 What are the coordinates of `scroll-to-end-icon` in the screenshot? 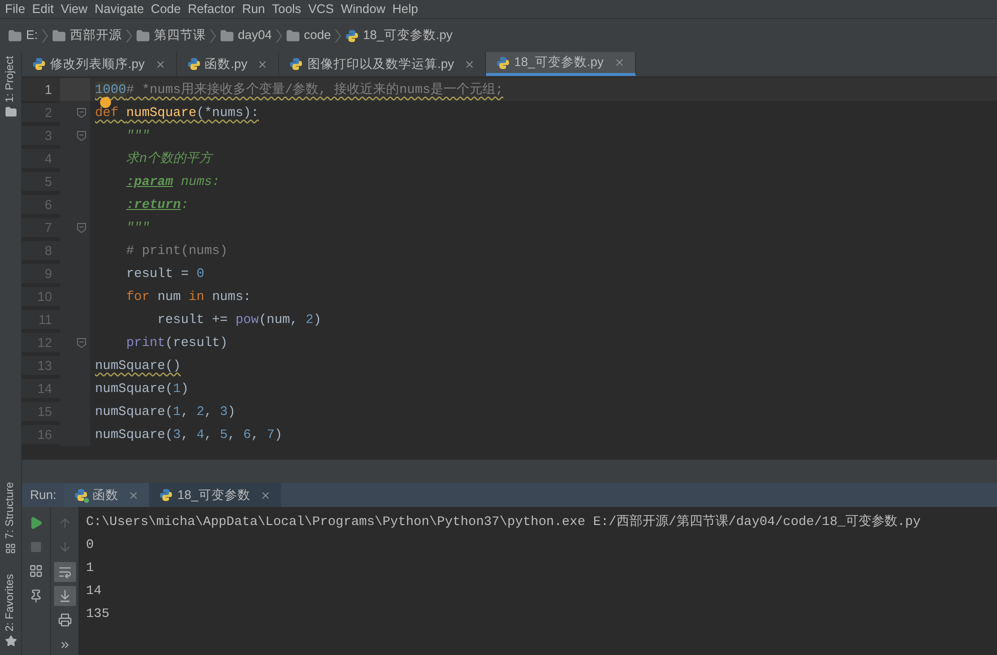 It's located at (65, 596).